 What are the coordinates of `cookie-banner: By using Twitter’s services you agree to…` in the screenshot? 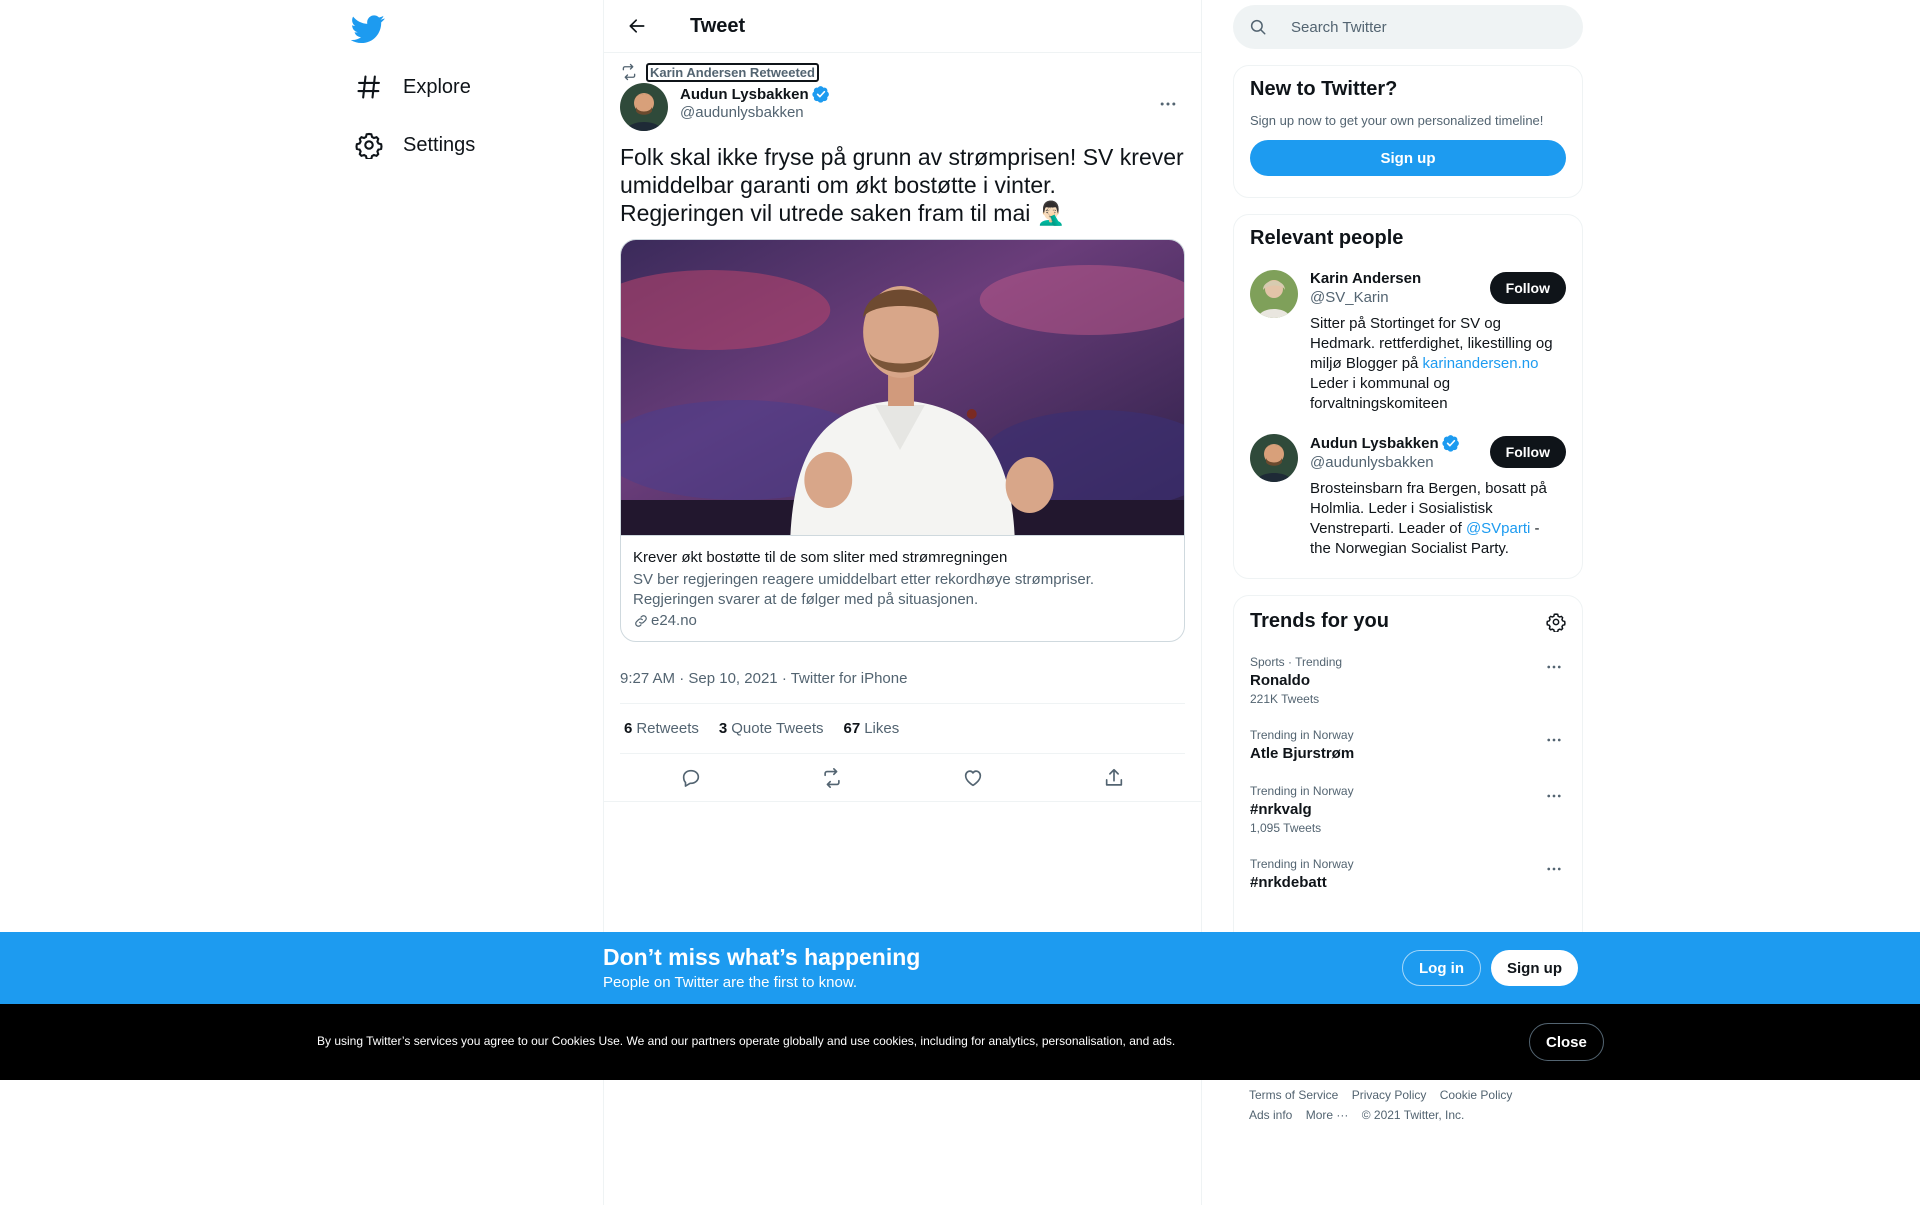 It's located at (960, 1042).